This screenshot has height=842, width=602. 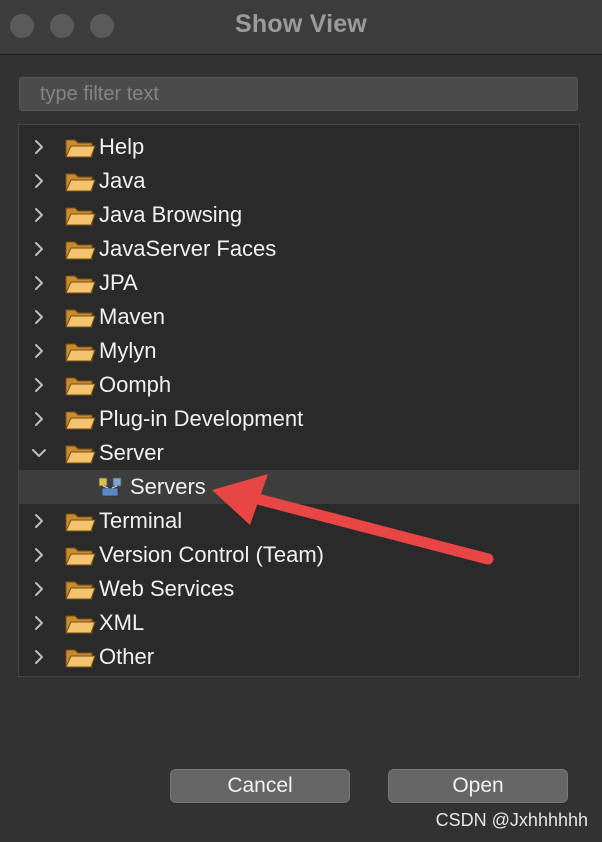 What do you see at coordinates (299, 521) in the screenshot?
I see `tree-category: Terminal` at bounding box center [299, 521].